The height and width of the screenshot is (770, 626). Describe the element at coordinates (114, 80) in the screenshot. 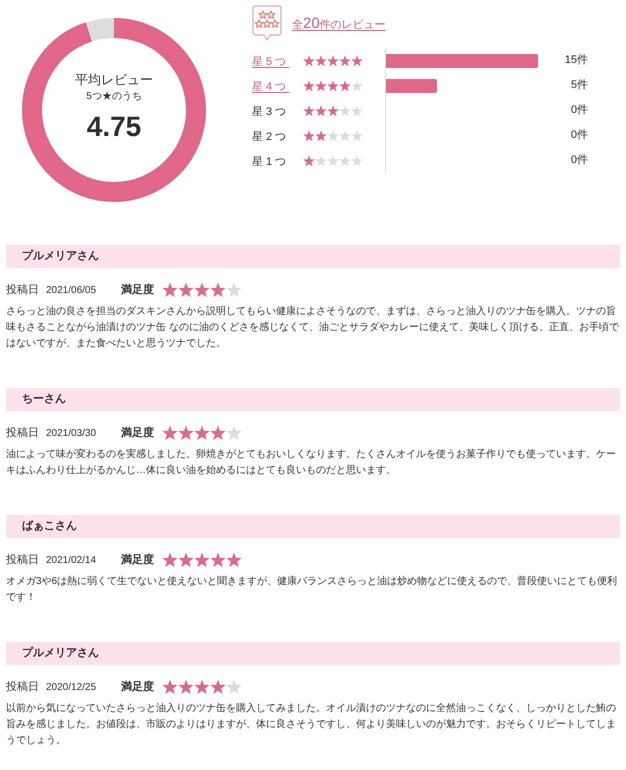

I see `average-title: 平均レビュー` at that location.